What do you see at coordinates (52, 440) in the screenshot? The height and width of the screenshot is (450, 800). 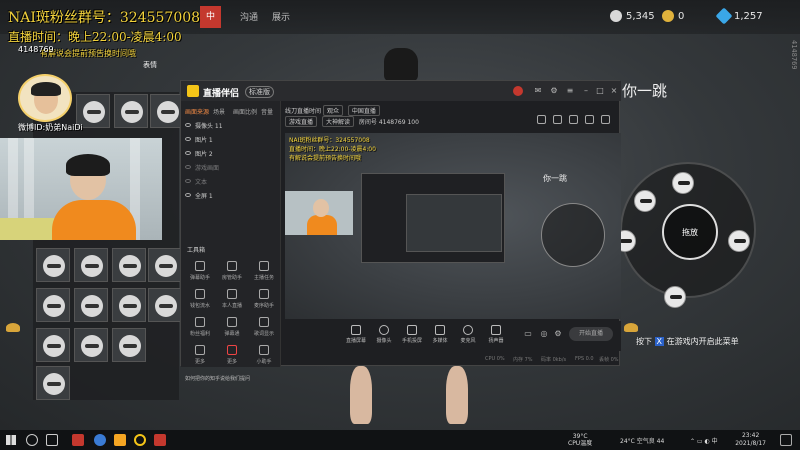 I see `task-view-icon` at bounding box center [52, 440].